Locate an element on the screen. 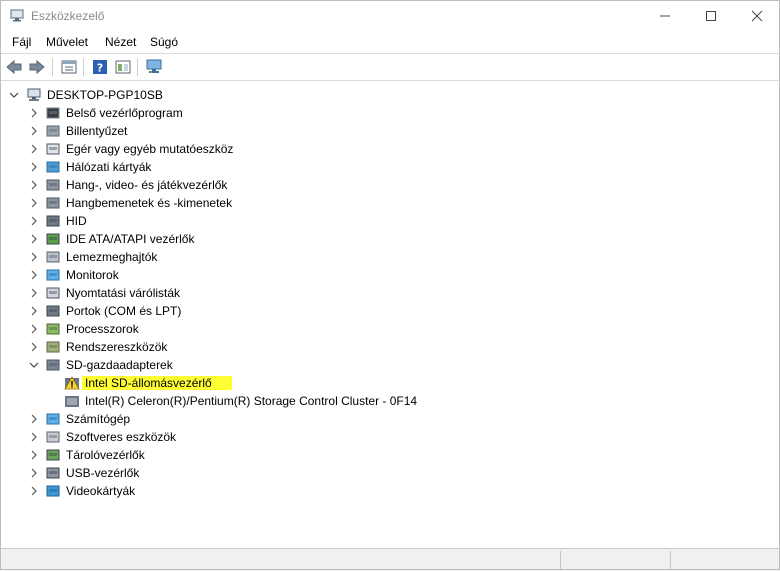  tree-category-item: Szoftveres eszközök is located at coordinates (390, 437).